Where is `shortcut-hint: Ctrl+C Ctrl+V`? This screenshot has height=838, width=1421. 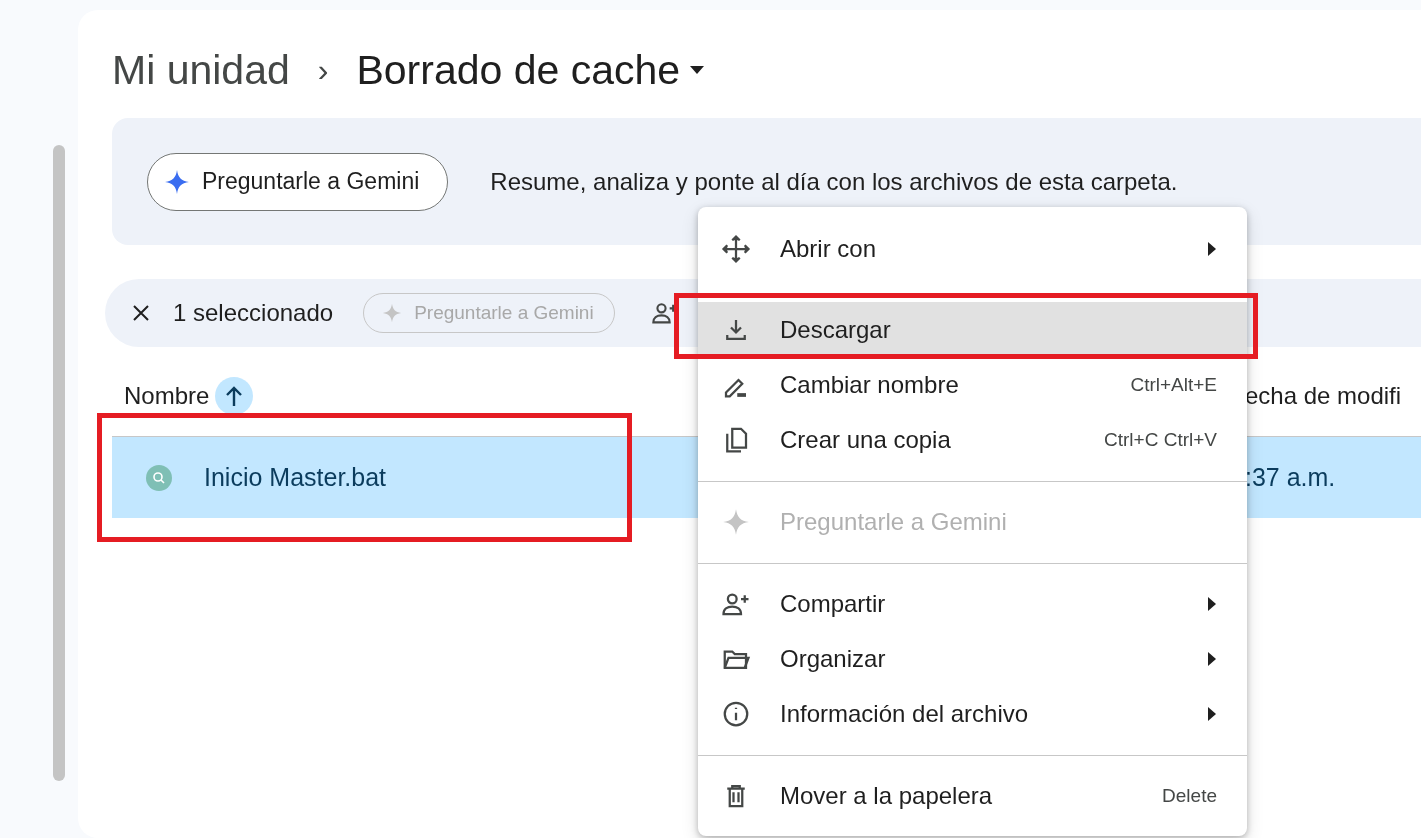
shortcut-hint: Ctrl+C Ctrl+V is located at coordinates (1160, 439).